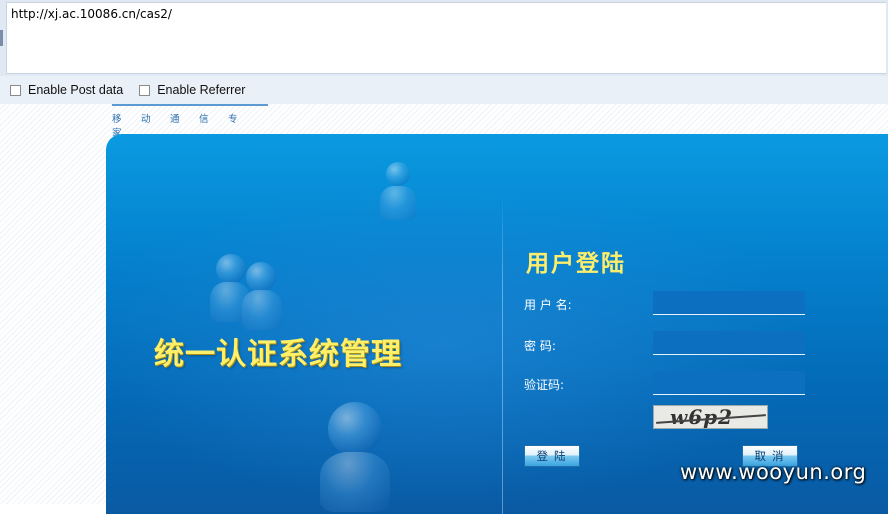  Describe the element at coordinates (773, 472) in the screenshot. I see `watermark-text: www.wooyun.org` at that location.